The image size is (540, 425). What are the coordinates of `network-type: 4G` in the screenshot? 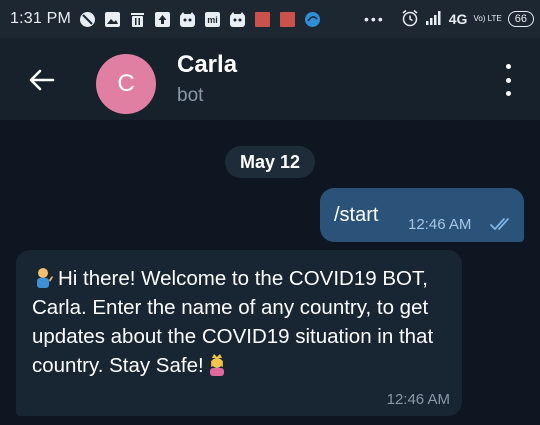 It's located at (458, 19).